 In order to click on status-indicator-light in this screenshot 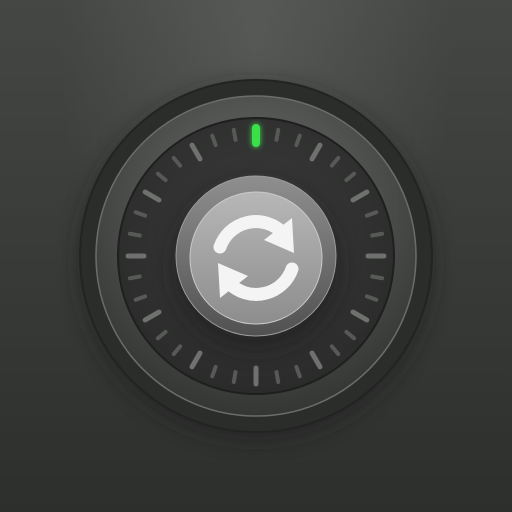, I will do `click(256, 135)`.